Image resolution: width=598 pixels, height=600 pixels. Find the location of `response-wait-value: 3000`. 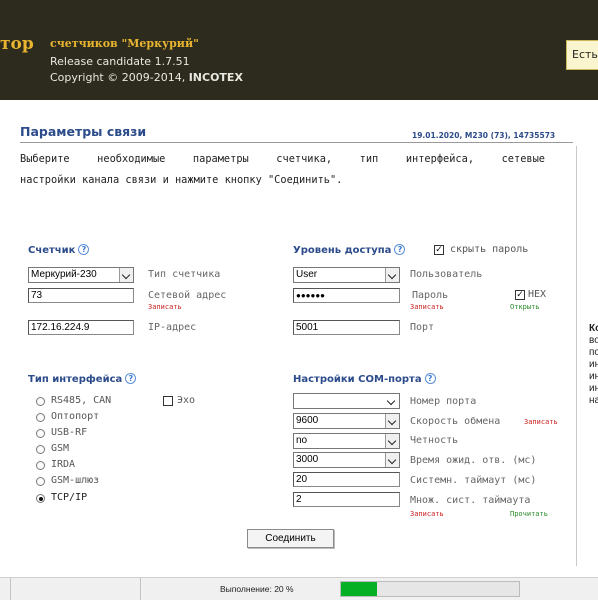

response-wait-value: 3000 is located at coordinates (307, 459).